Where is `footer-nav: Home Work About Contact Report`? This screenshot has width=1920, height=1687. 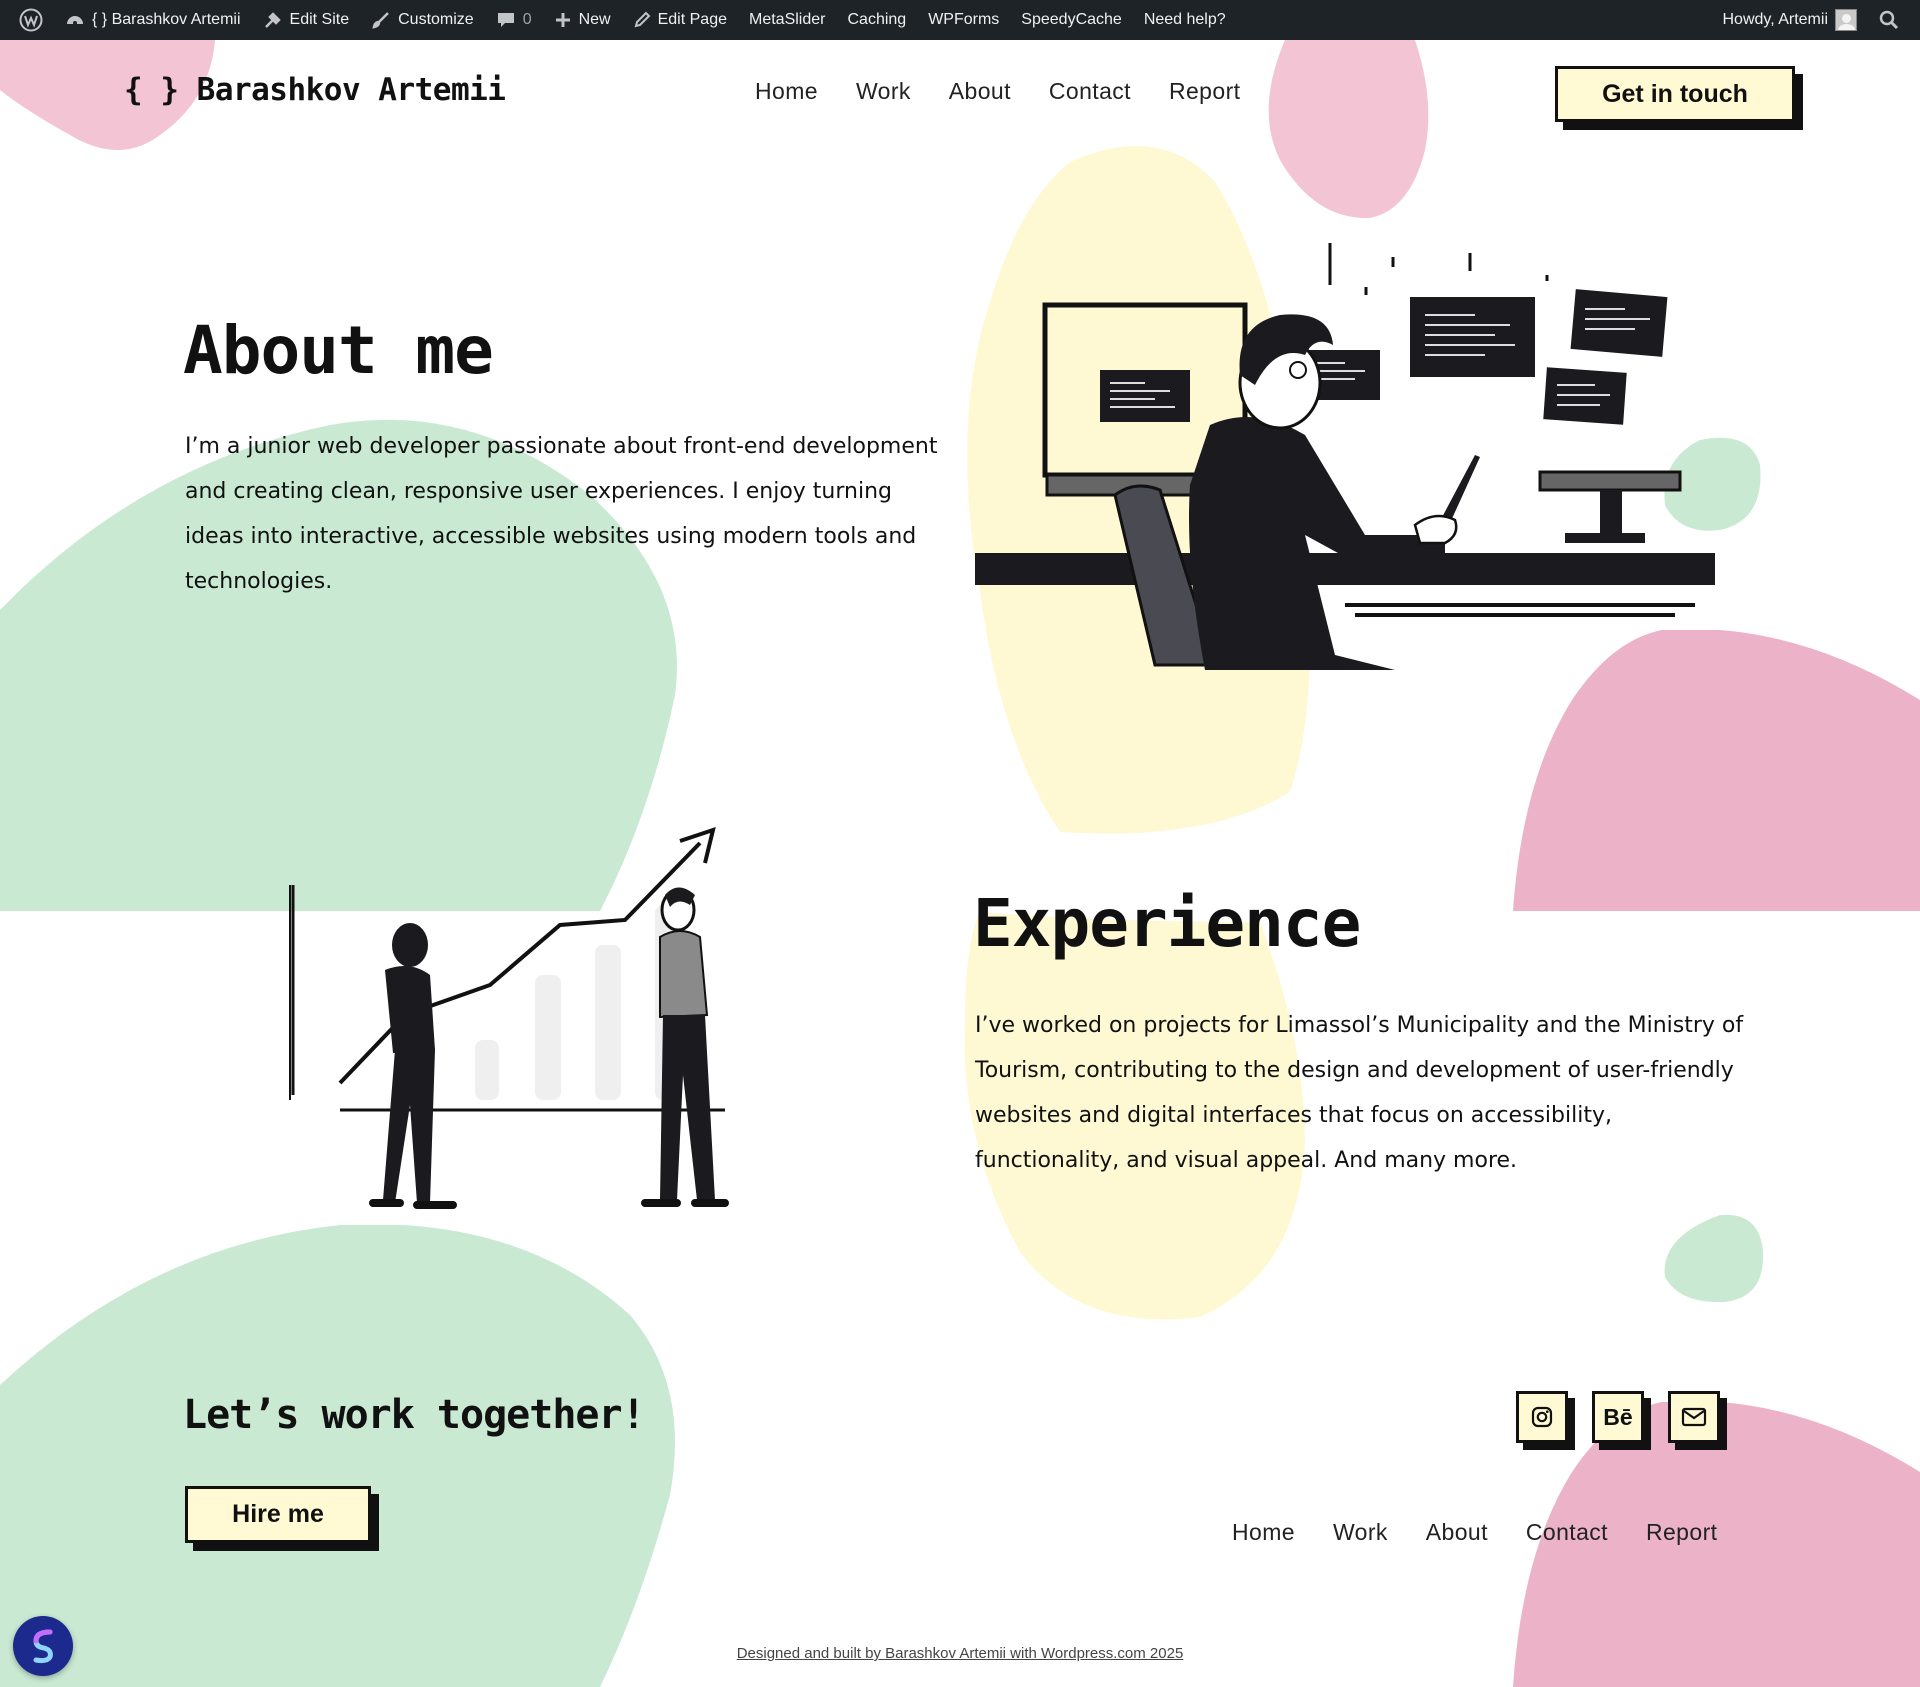
footer-nav: Home Work About Contact Report is located at coordinates (1474, 1532).